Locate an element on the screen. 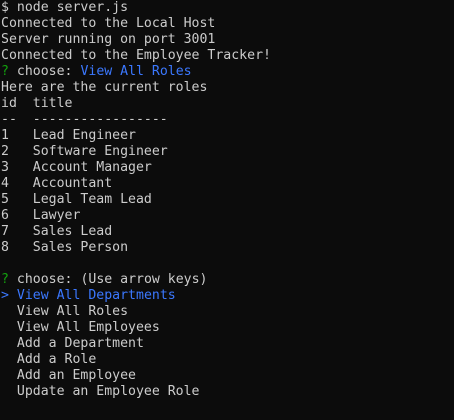 Image resolution: width=454 pixels, height=420 pixels. menu-item-view-all-departments: > View All Departments is located at coordinates (227, 296).